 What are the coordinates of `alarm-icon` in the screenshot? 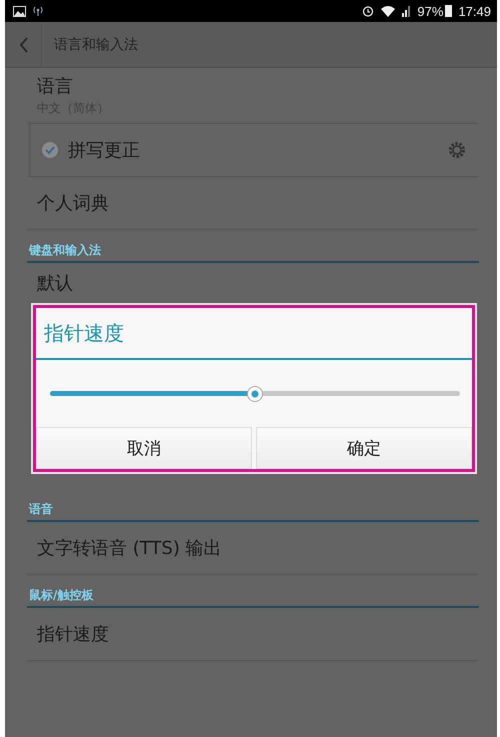 It's located at (368, 11).